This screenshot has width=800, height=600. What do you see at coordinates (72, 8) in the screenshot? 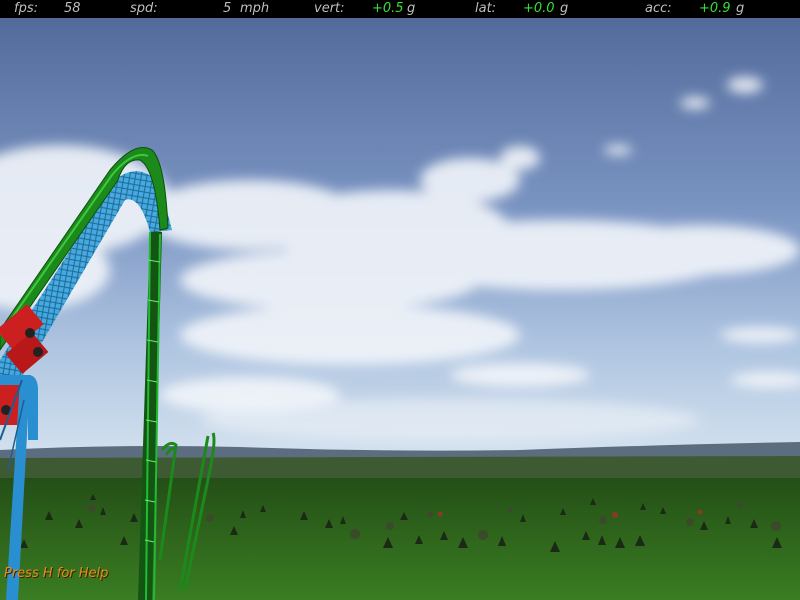
I see `fps-value: 58` at bounding box center [72, 8].